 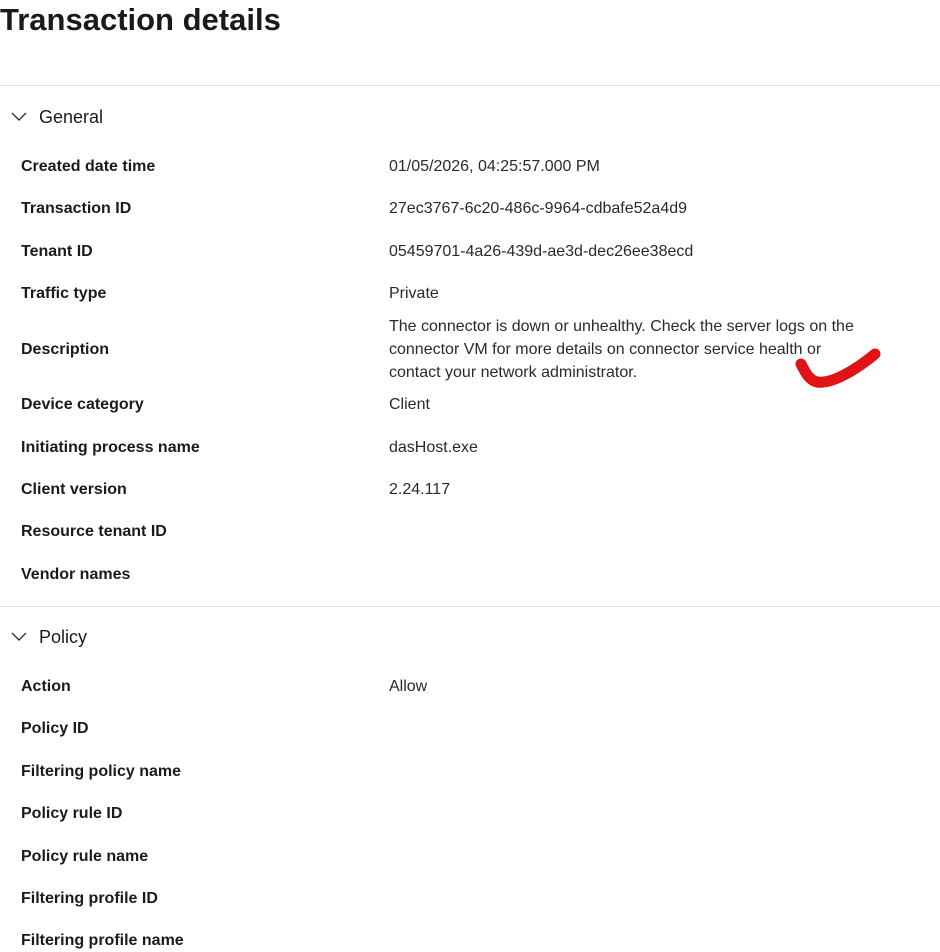 I want to click on field-value: 2.24.117, so click(x=420, y=489).